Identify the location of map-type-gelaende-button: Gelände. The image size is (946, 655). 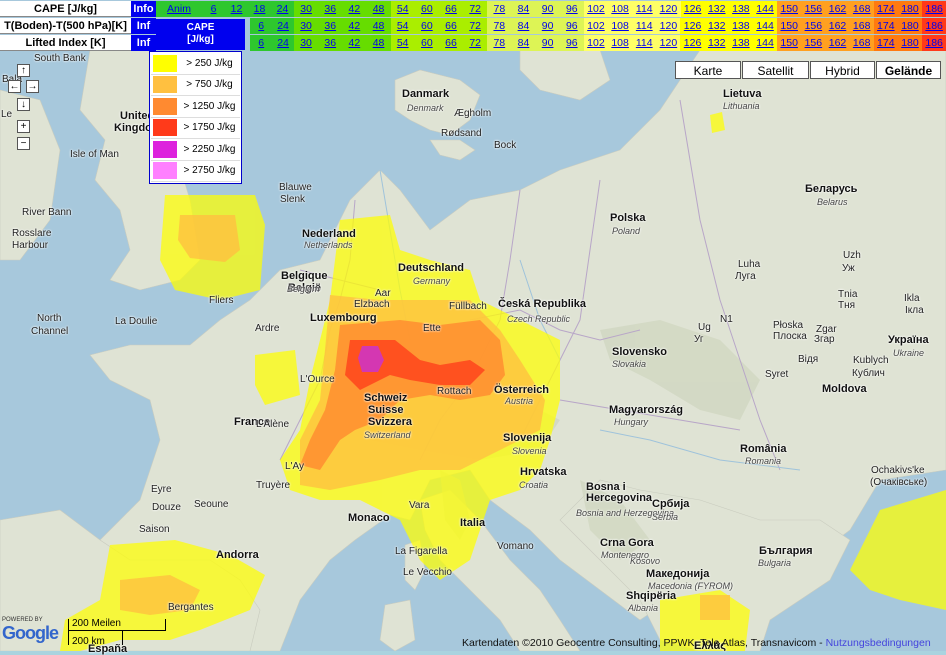
(908, 70).